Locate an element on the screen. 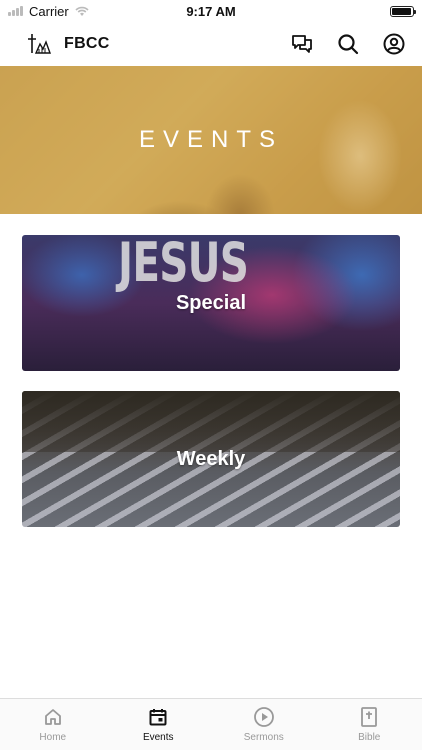 Image resolution: width=422 pixels, height=750 pixels. app-header: FBCC is located at coordinates (211, 44).